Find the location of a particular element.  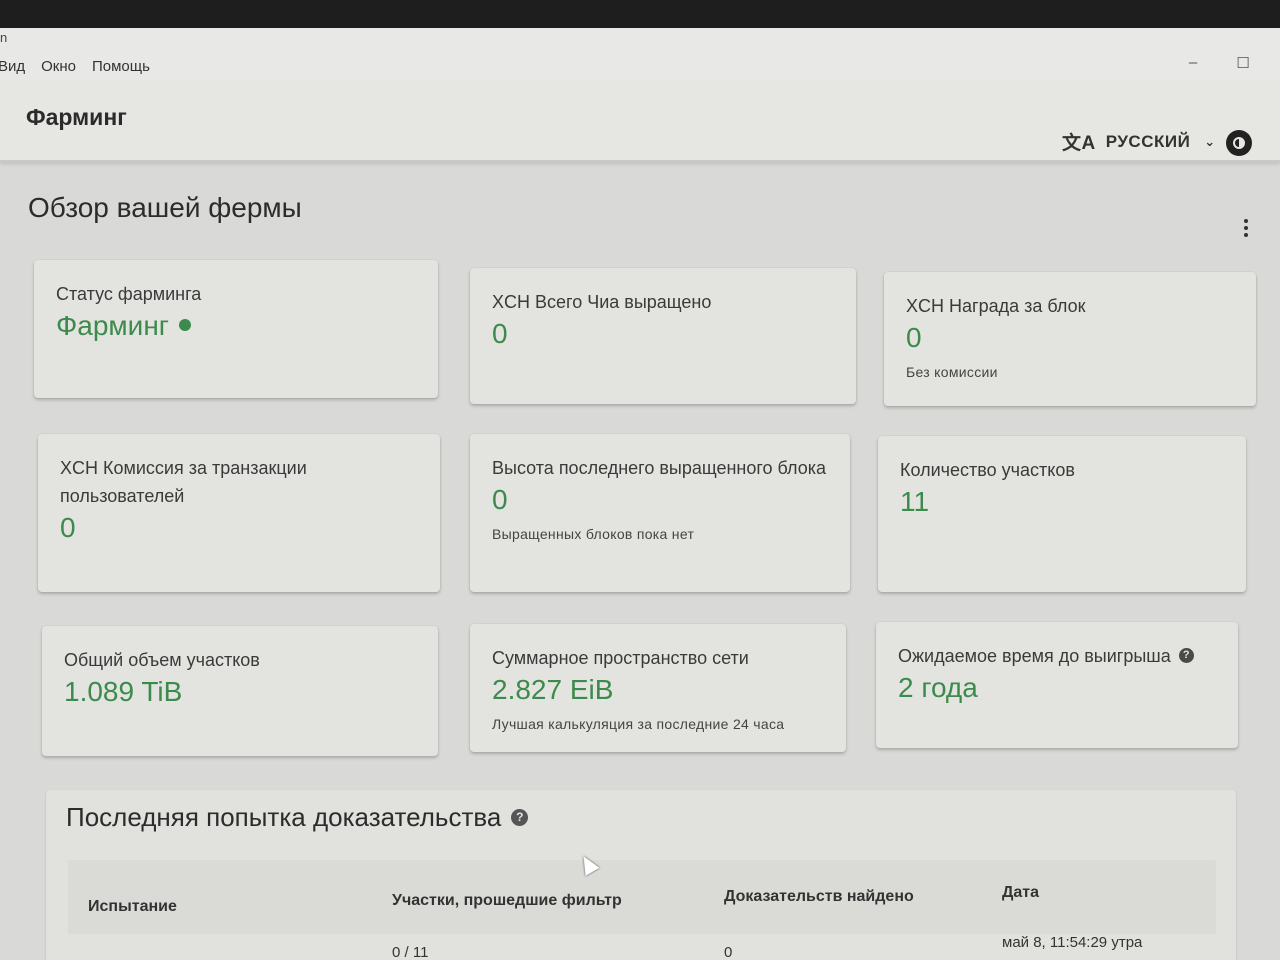

menu-item-window: Окно is located at coordinates (58, 66).